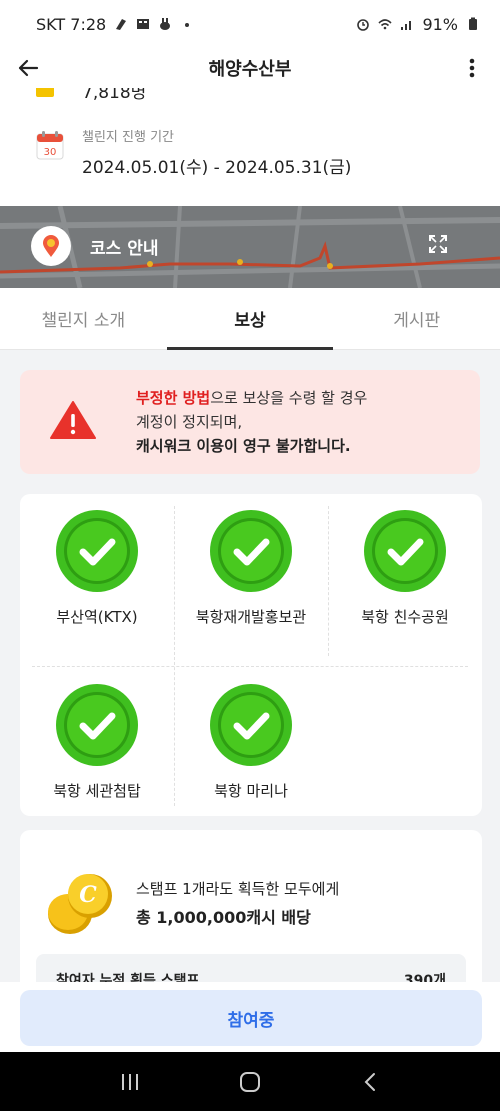 The image size is (500, 1111). Describe the element at coordinates (73, 420) in the screenshot. I see `warning-icon` at that location.